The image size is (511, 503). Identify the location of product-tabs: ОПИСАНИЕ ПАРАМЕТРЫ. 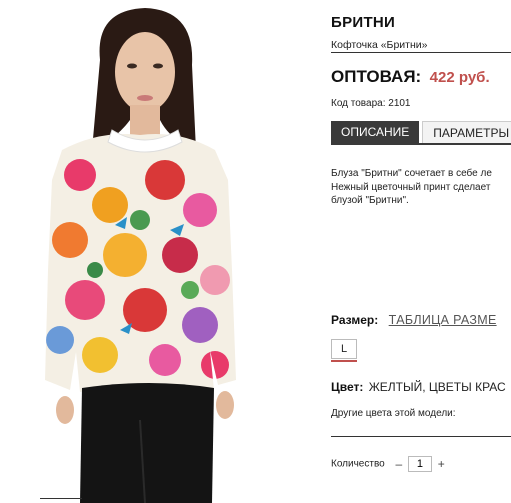
(421, 132).